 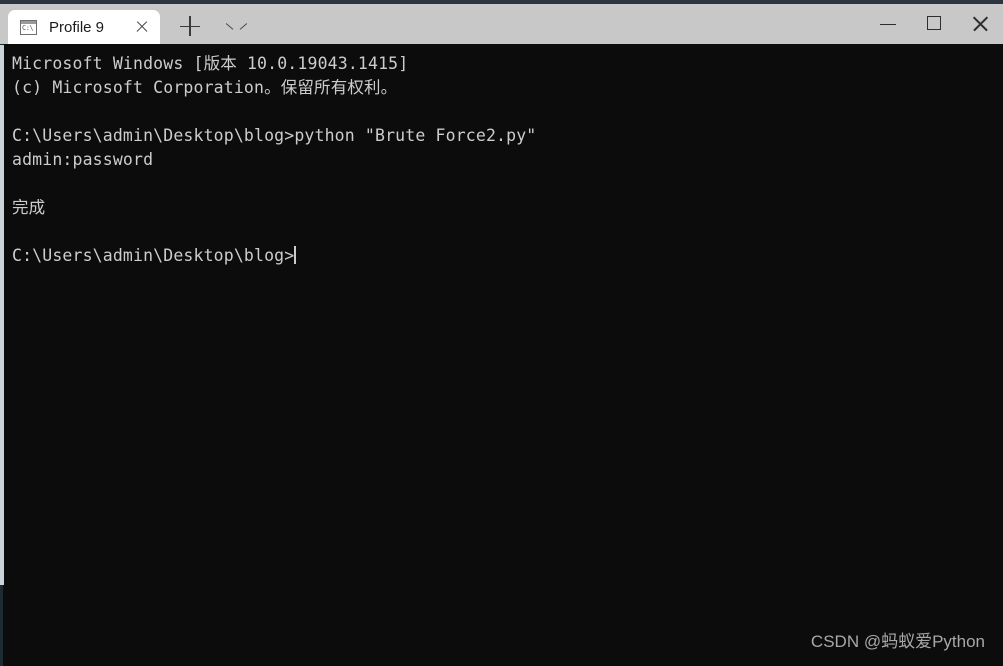 I want to click on terminal-line-text: 完成, so click(x=29, y=207).